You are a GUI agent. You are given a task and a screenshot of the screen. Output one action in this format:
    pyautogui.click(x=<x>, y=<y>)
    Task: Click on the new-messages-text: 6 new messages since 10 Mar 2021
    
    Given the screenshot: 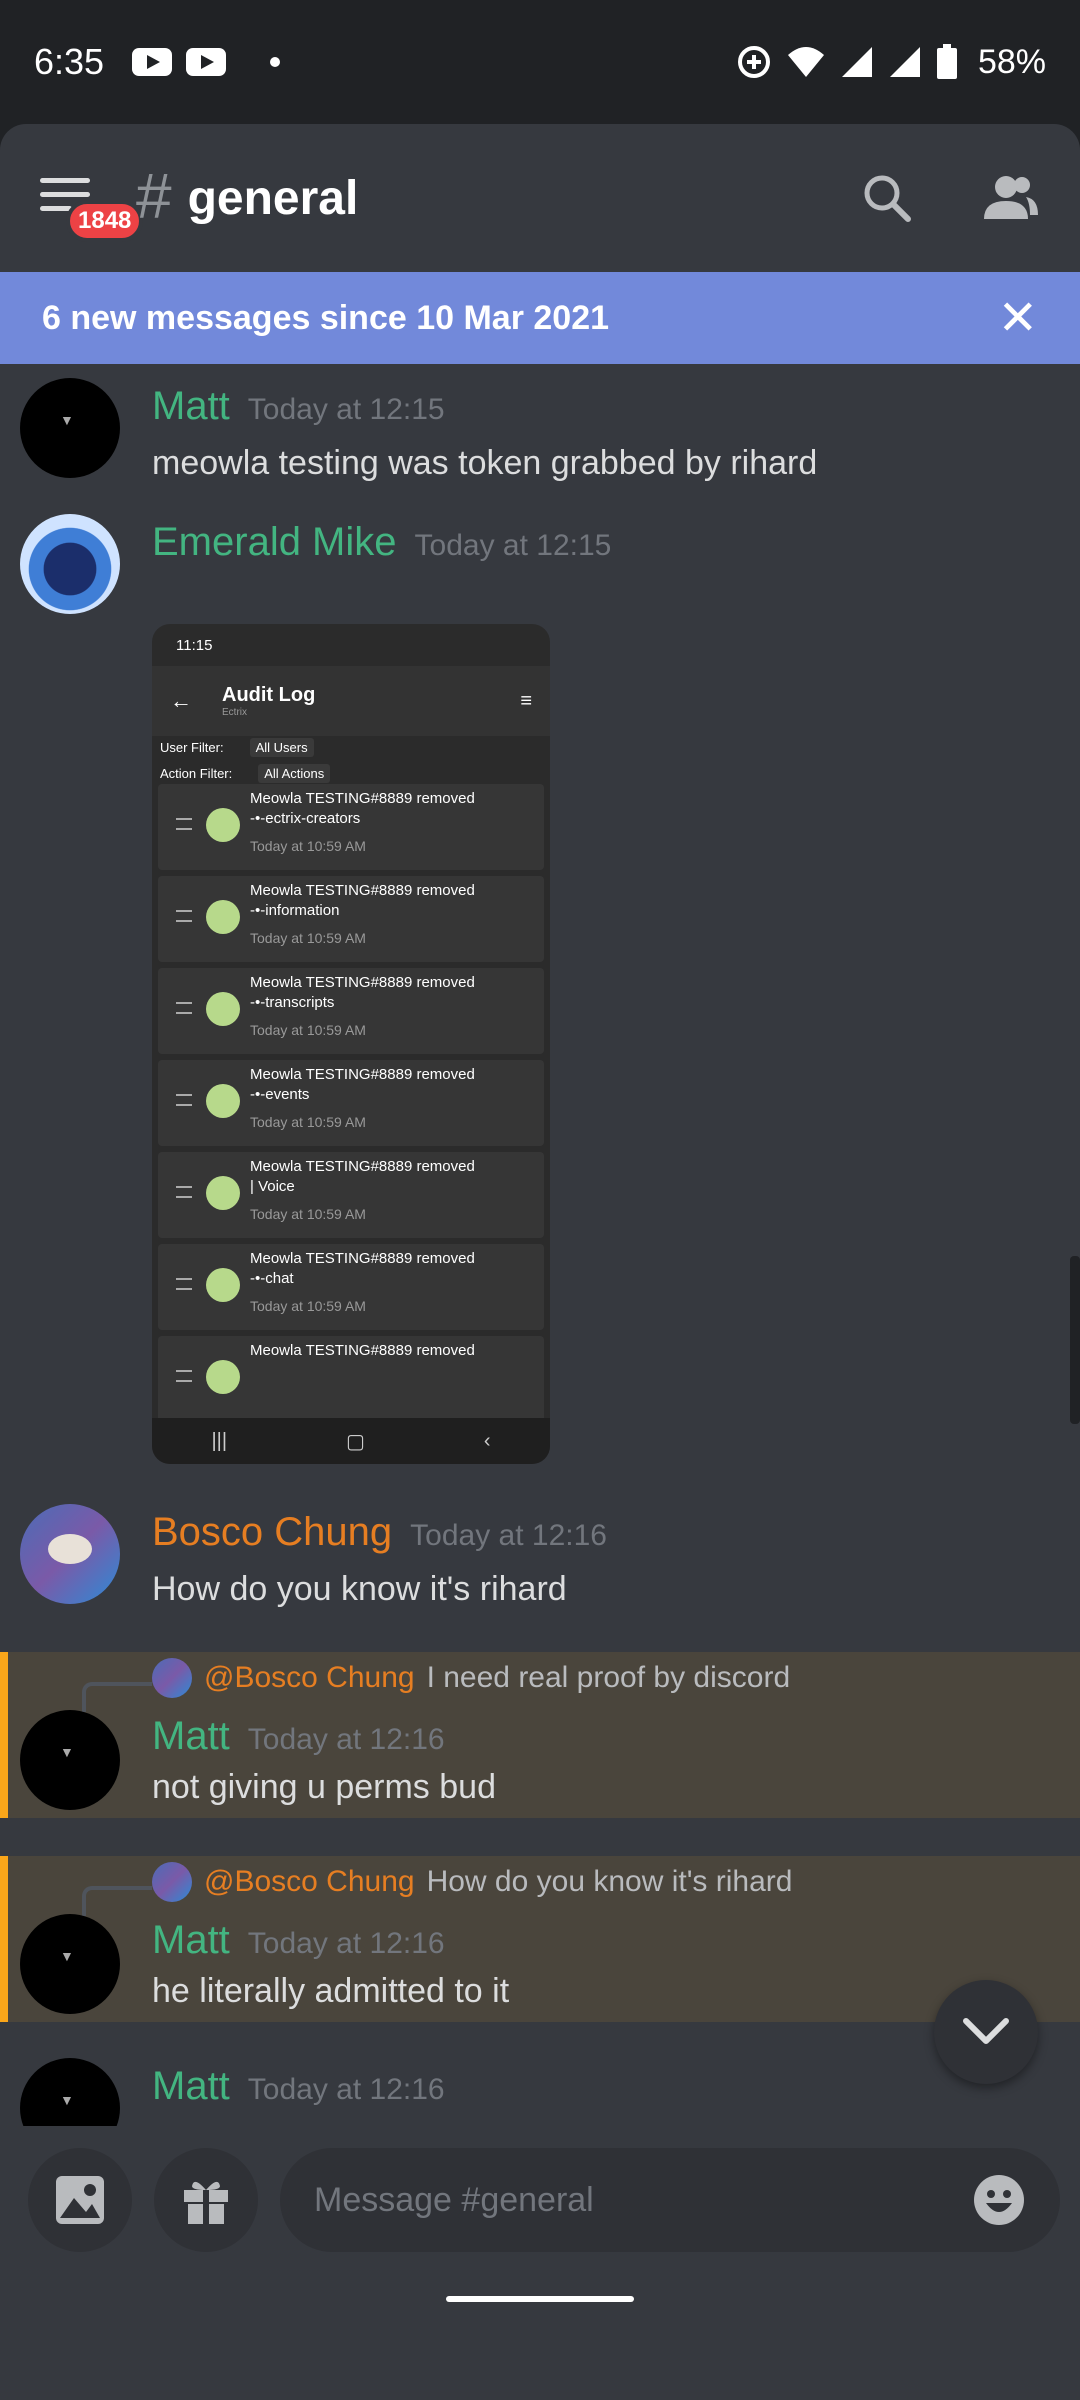 What is the action you would take?
    pyautogui.click(x=326, y=317)
    